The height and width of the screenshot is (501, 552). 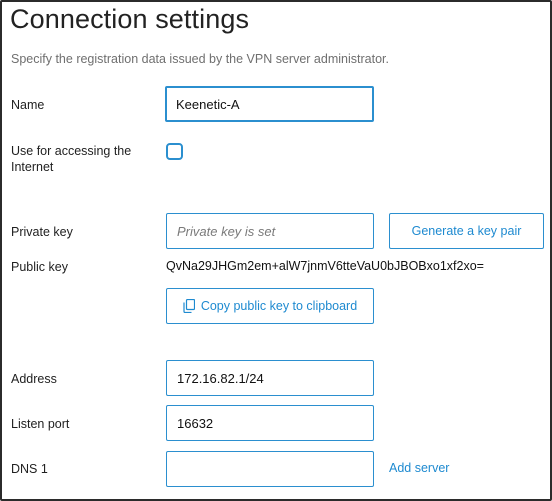 I want to click on copy-public-key-button: Copy public key to clipboard, so click(x=270, y=306).